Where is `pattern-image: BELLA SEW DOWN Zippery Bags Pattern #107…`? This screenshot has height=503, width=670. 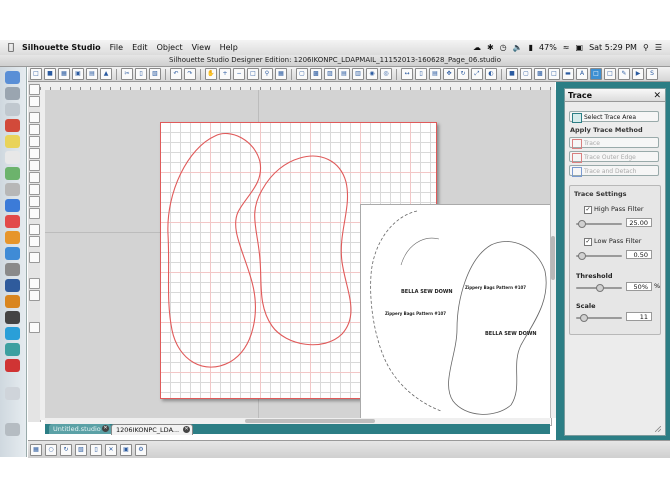 pattern-image: BELLA SEW DOWN Zippery Bags Pattern #107… is located at coordinates (456, 315).